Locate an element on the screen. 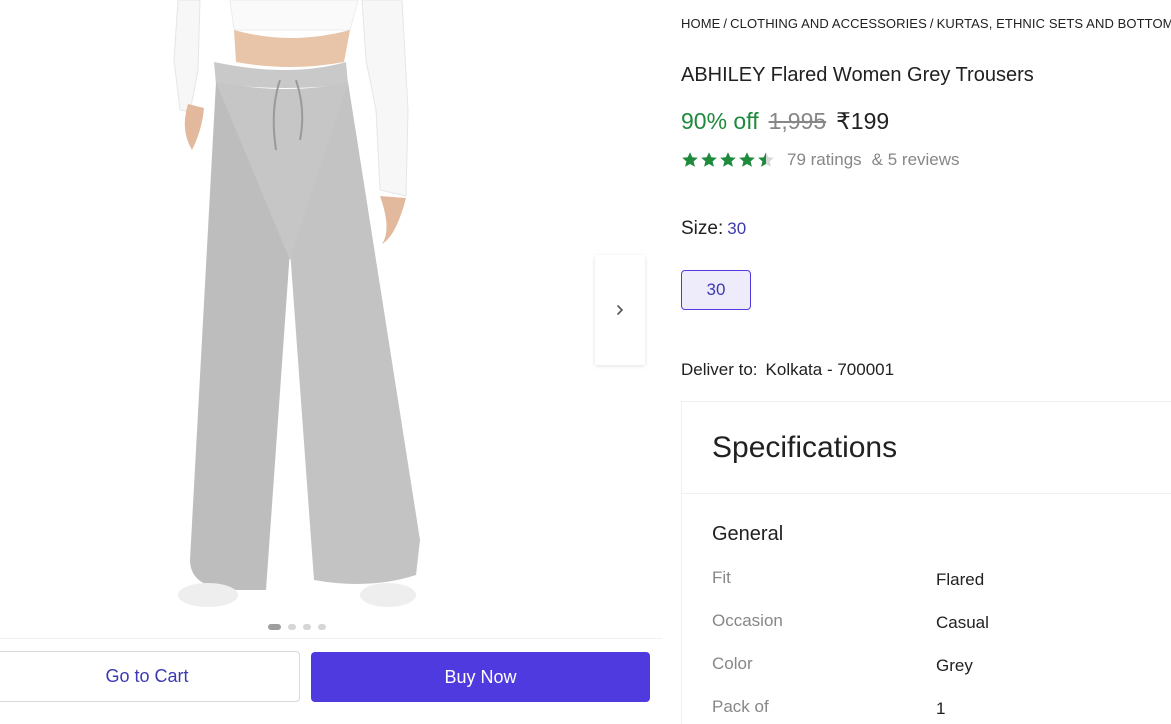 The height and width of the screenshot is (724, 1171). spec-key: Pack of is located at coordinates (740, 706).